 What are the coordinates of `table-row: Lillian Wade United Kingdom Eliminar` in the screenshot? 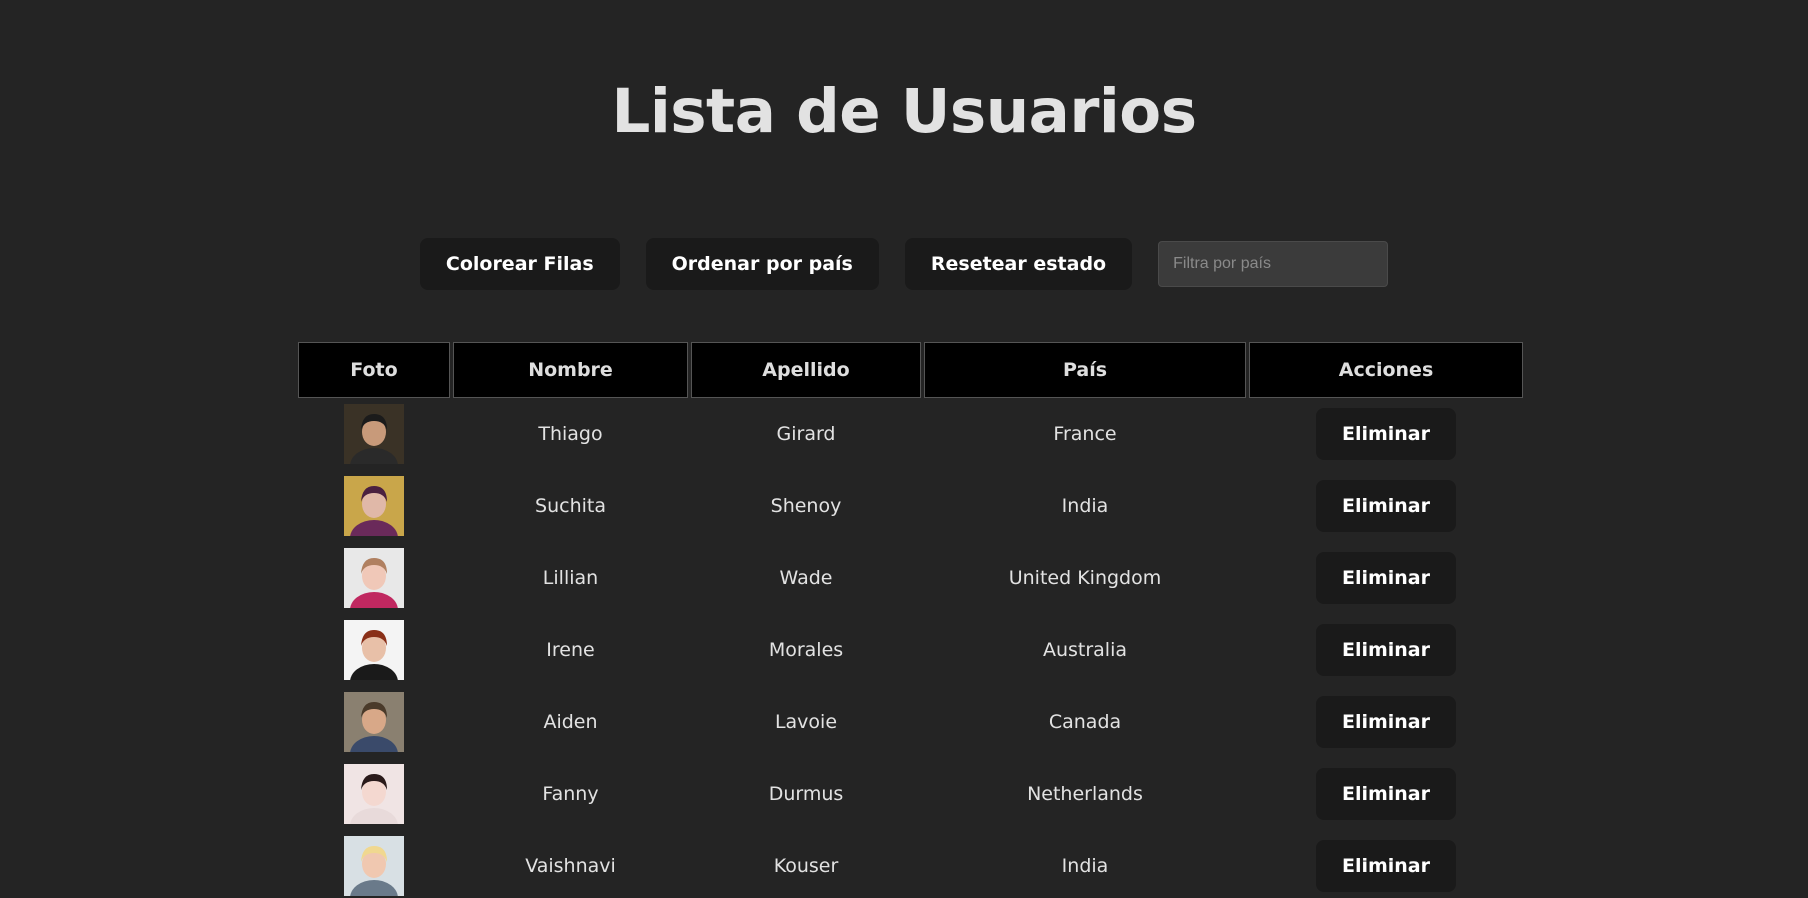 It's located at (910, 578).